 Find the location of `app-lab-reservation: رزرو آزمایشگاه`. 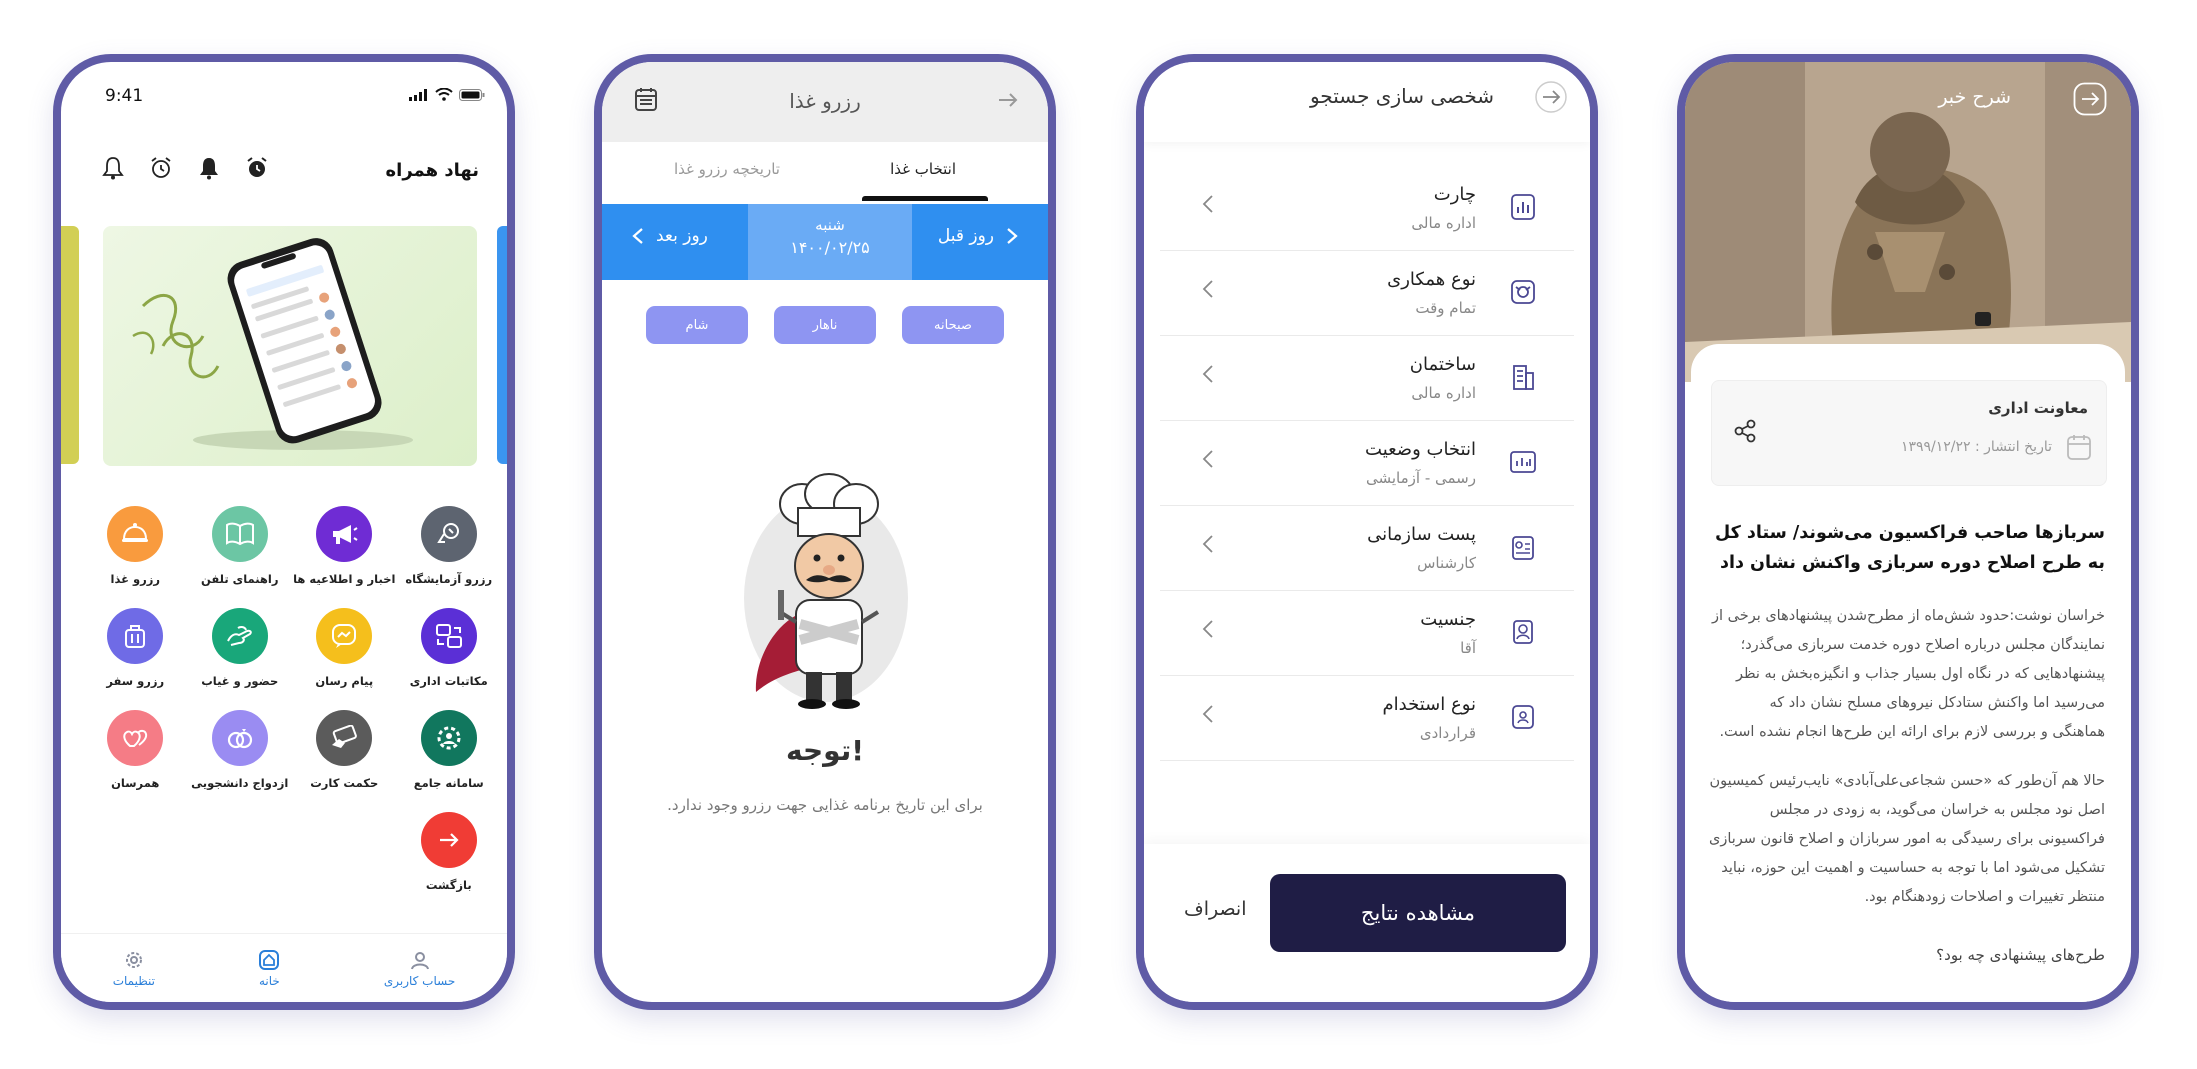

app-lab-reservation: رزرو آزمایشگاه is located at coordinates (449, 546).